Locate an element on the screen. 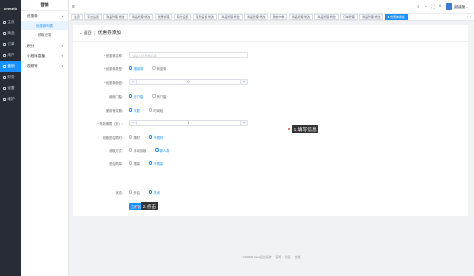  radio-label: 不限量 is located at coordinates (158, 163).